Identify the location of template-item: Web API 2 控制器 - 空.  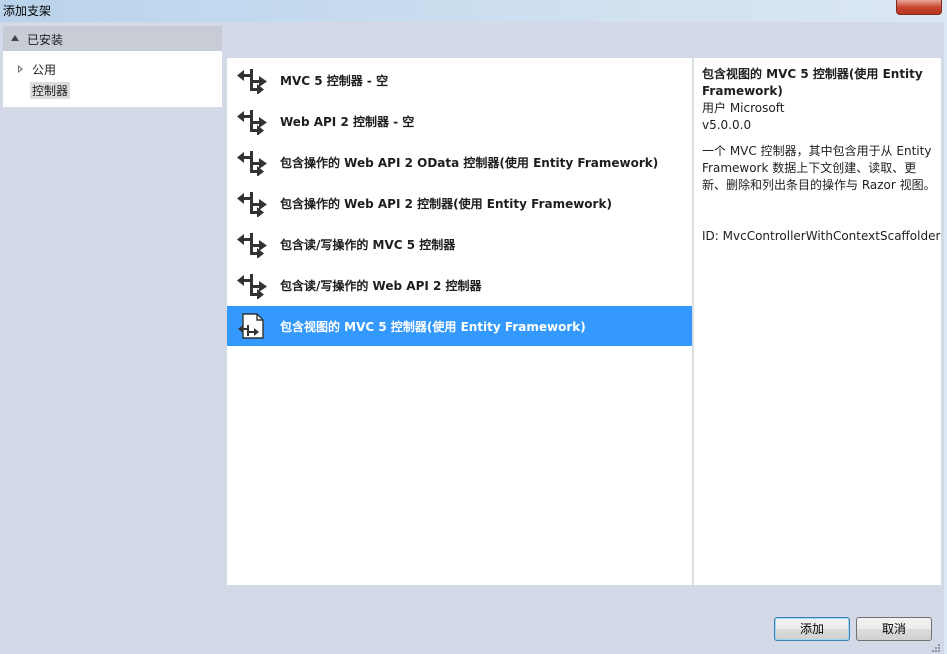
(459, 121).